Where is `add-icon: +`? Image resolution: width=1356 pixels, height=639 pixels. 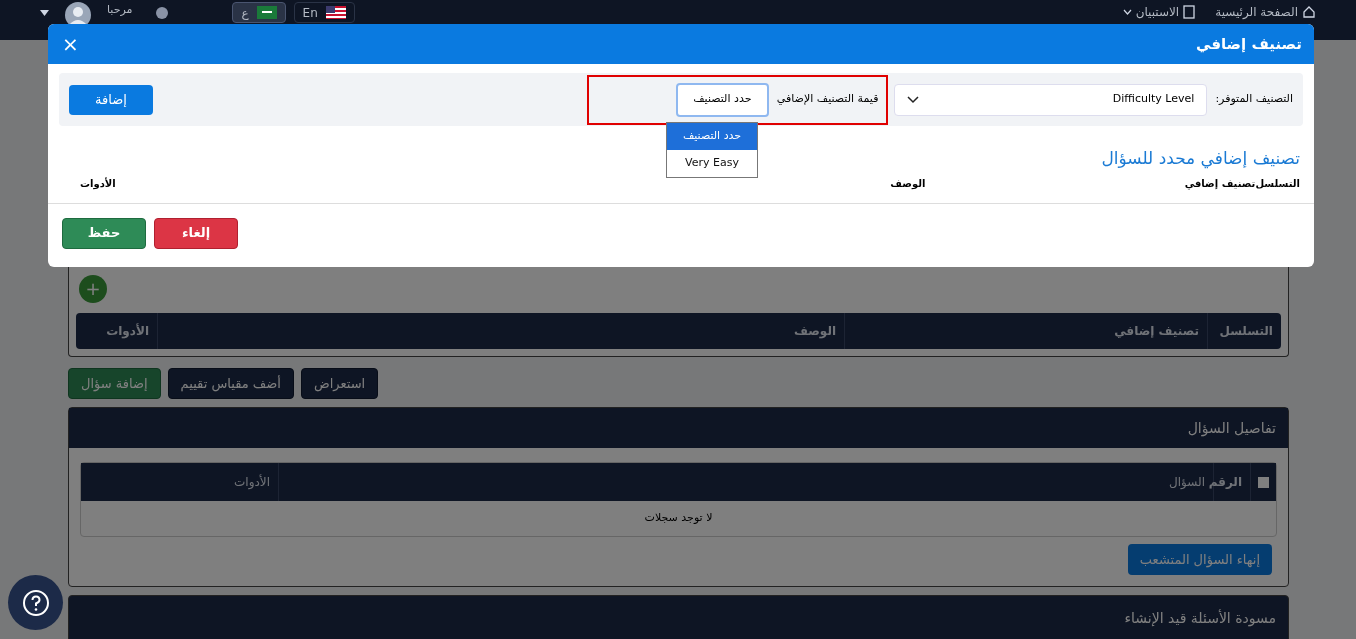 add-icon: + is located at coordinates (93, 289).